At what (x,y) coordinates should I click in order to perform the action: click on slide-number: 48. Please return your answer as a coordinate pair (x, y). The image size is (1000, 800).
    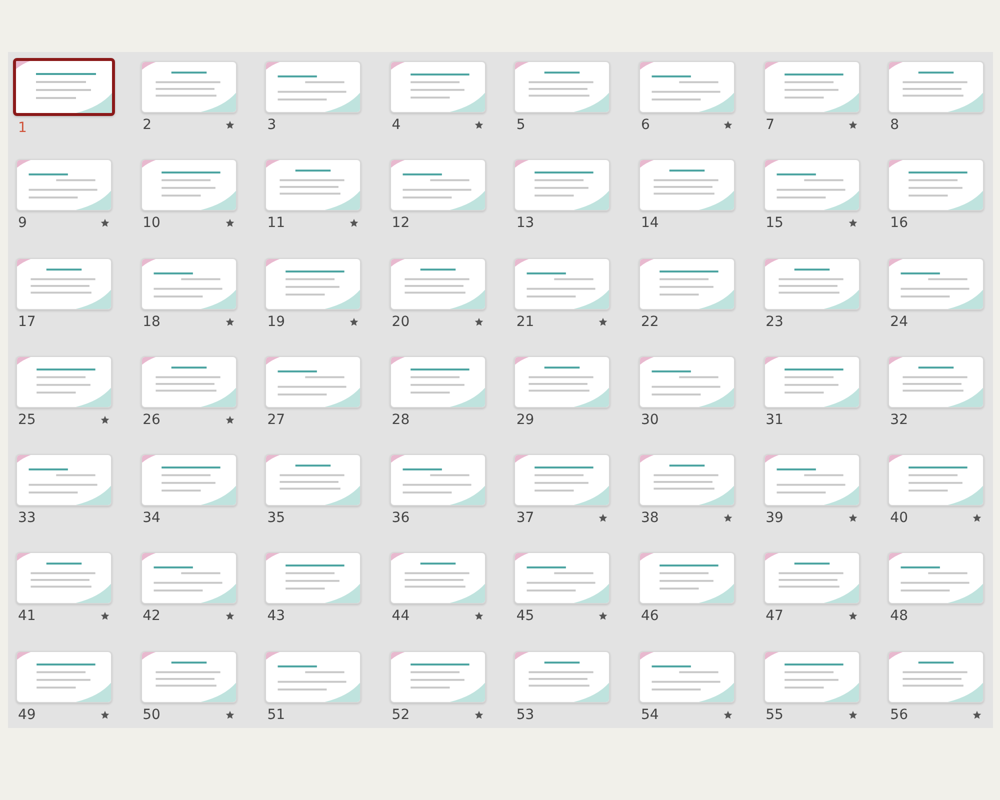
    Looking at the image, I should click on (899, 616).